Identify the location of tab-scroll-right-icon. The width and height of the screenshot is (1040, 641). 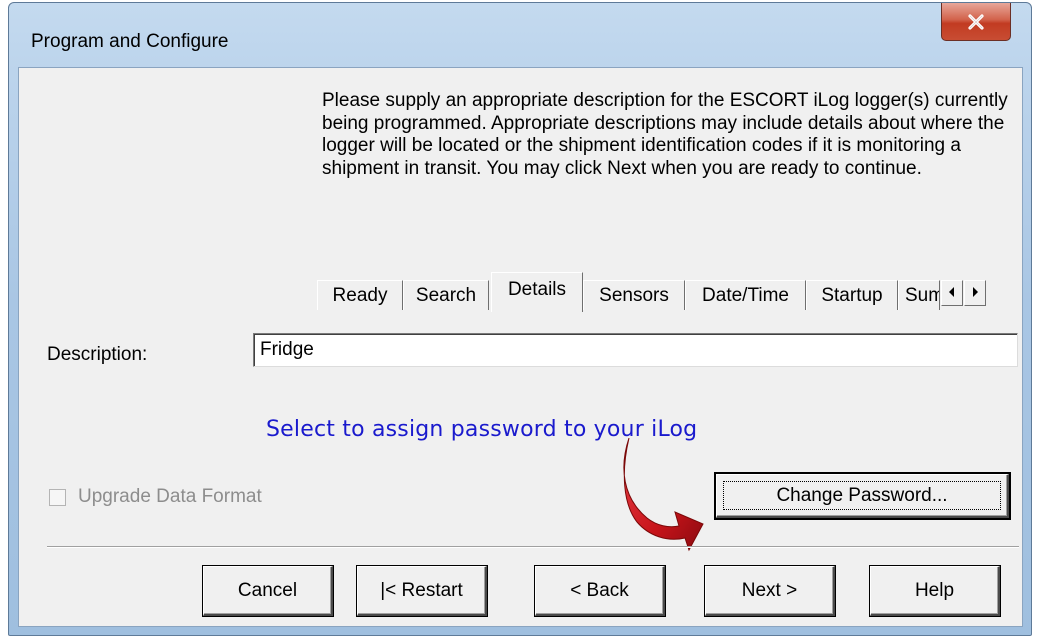
(975, 293).